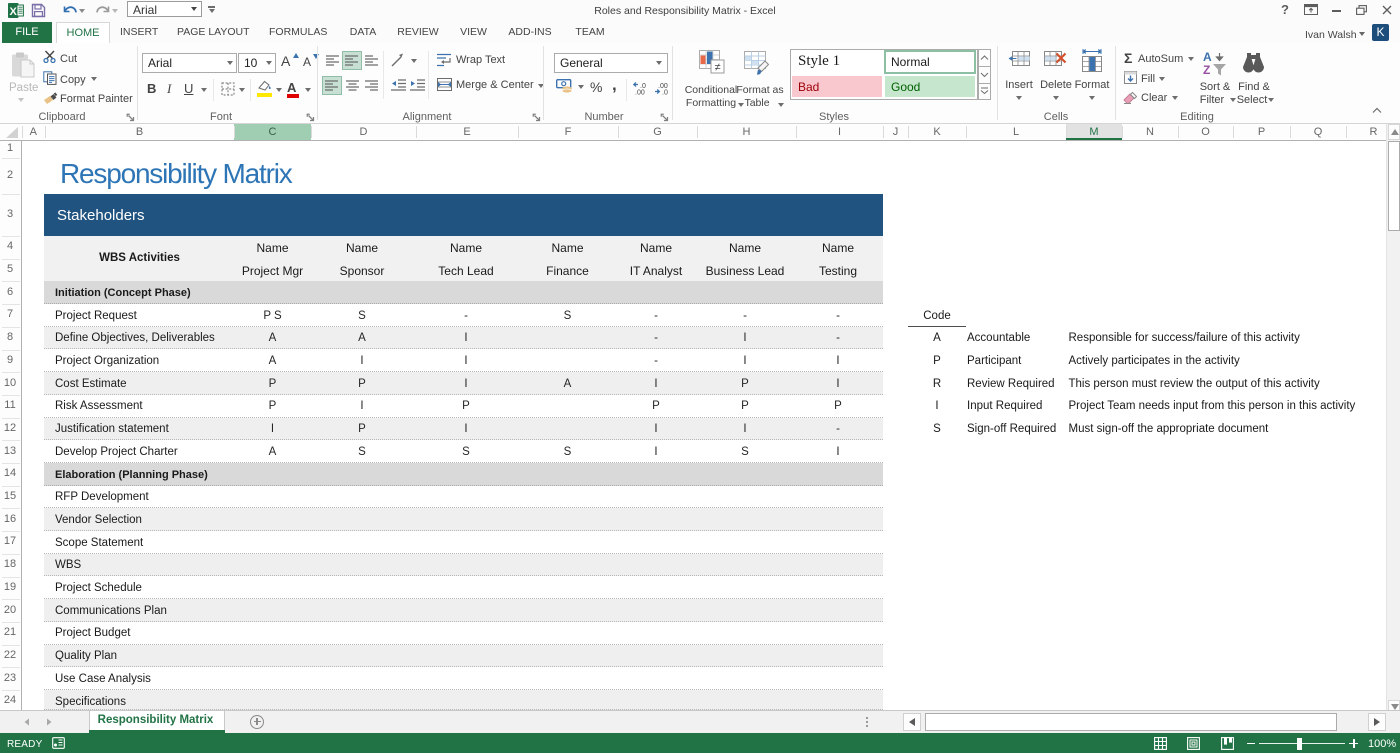 Image resolution: width=1400 pixels, height=753 pixels. I want to click on svg-text: .00, so click(640, 93).